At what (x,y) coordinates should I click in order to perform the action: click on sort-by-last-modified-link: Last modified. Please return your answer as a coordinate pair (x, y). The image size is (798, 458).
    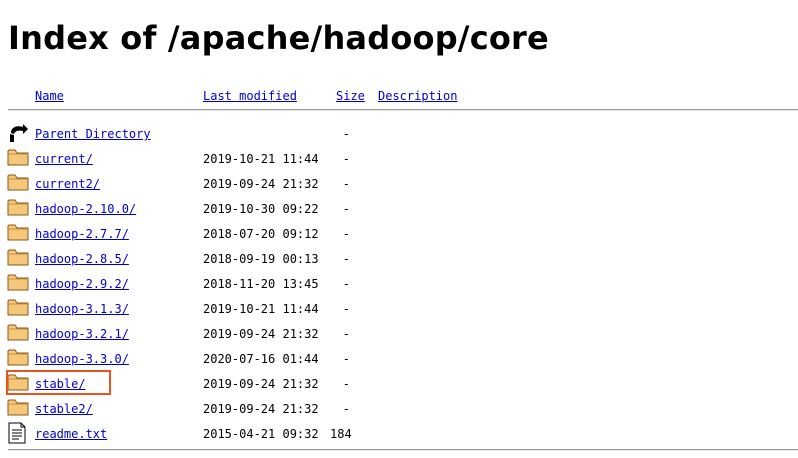
    Looking at the image, I should click on (250, 96).